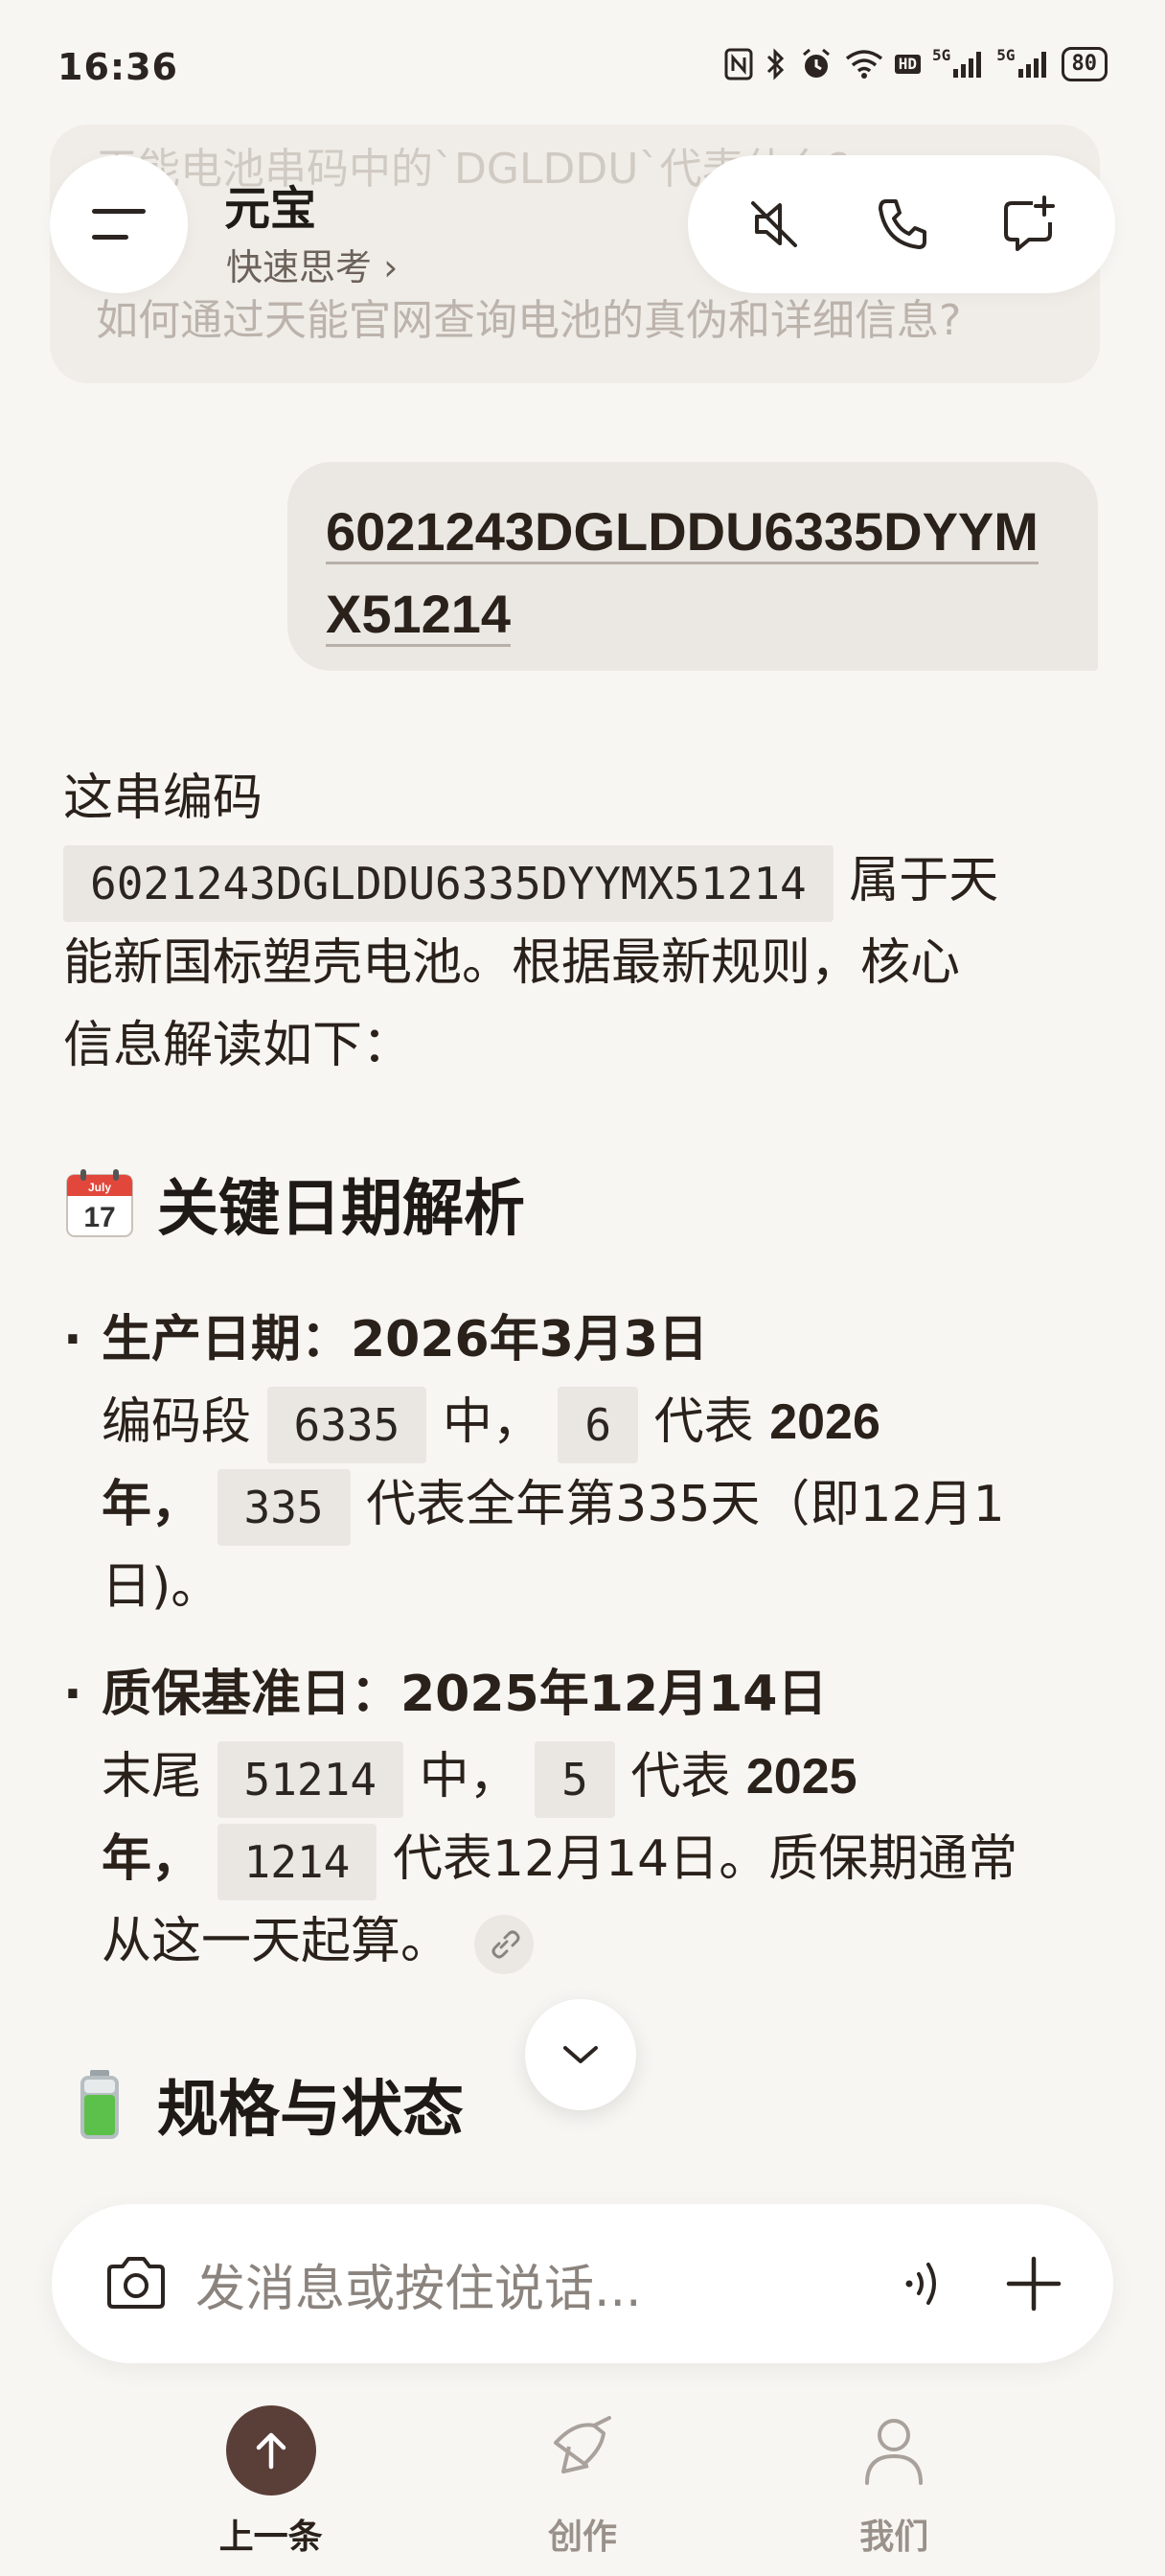 The width and height of the screenshot is (1165, 2576). I want to click on menu-icon, so click(119, 224).